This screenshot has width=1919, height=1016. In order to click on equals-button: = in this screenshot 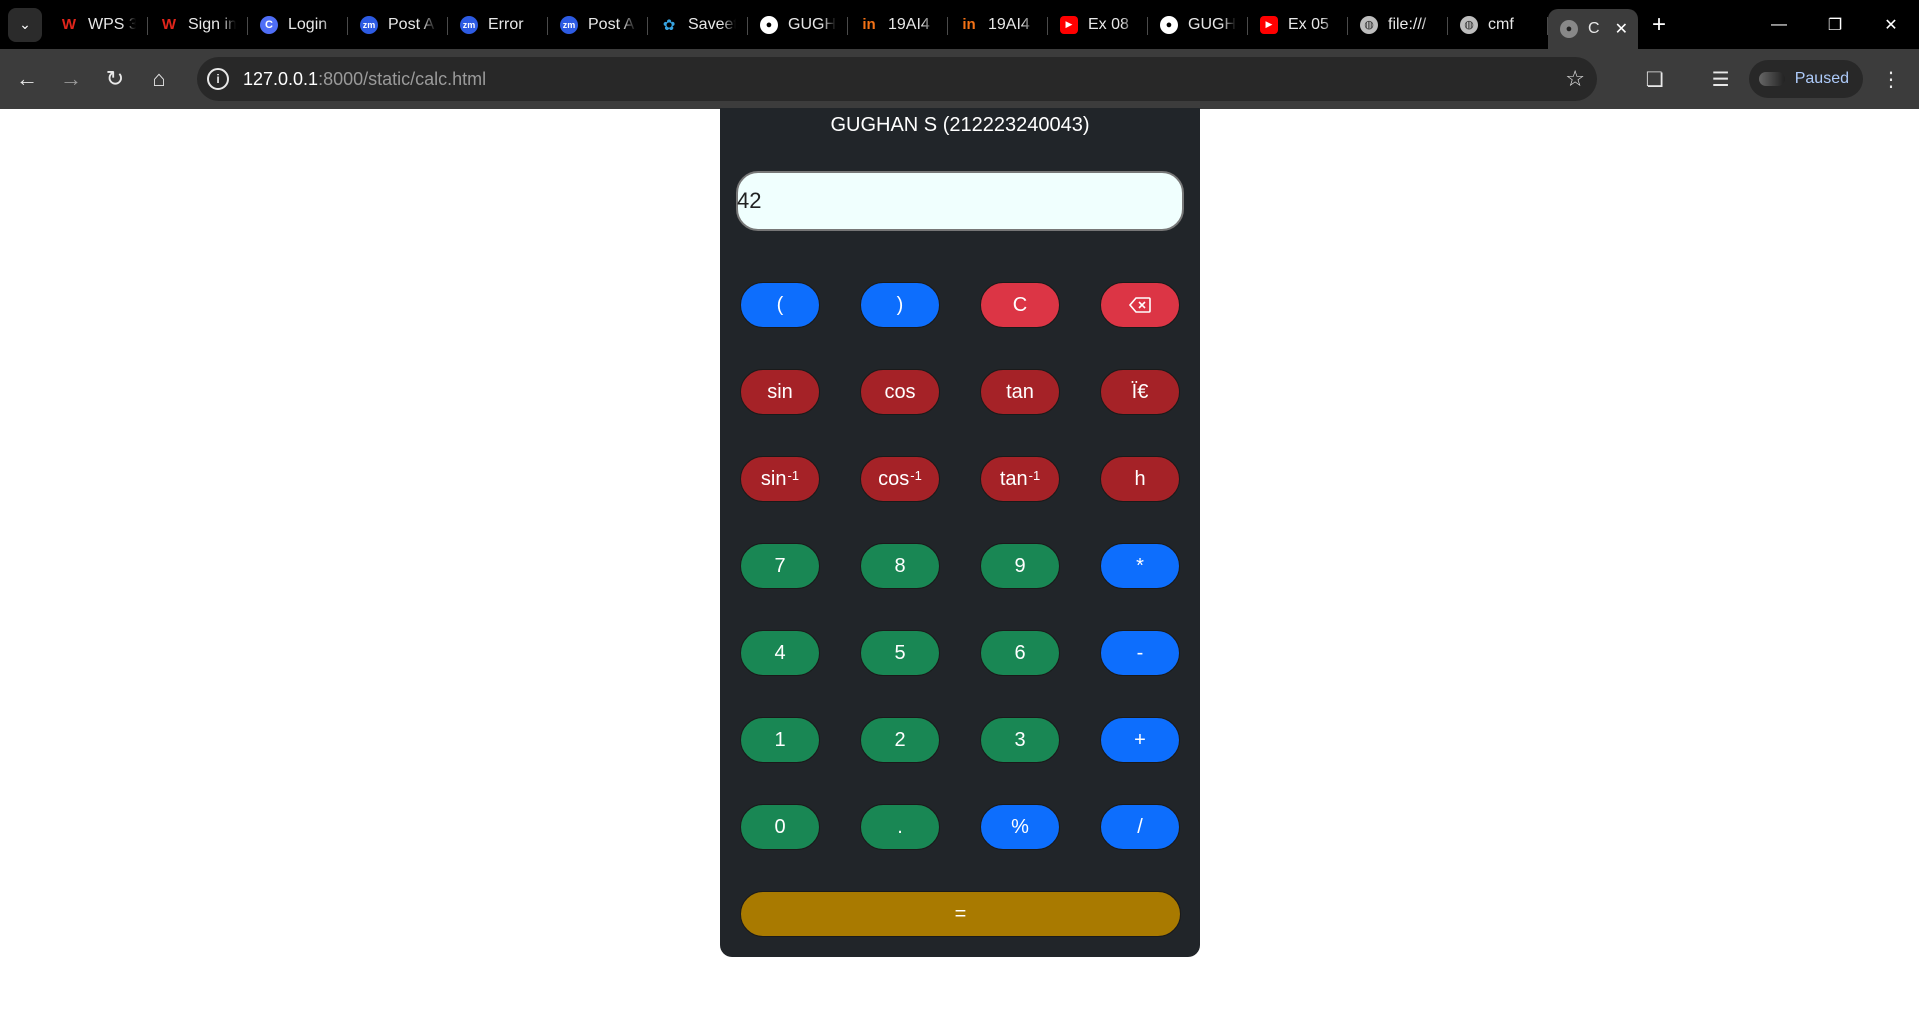, I will do `click(960, 914)`.